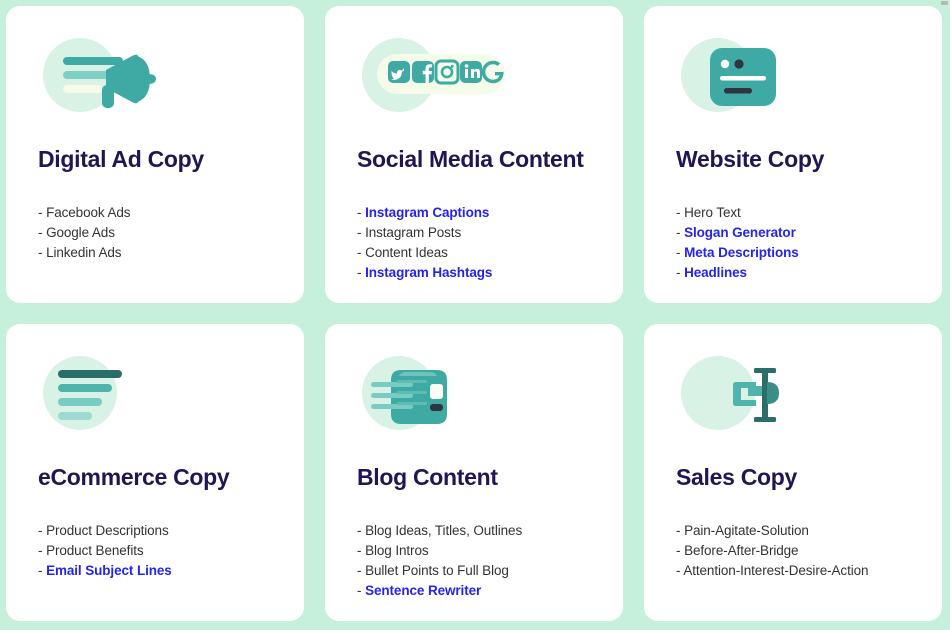  I want to click on browser-window-icon-wrap, so click(764, 77).